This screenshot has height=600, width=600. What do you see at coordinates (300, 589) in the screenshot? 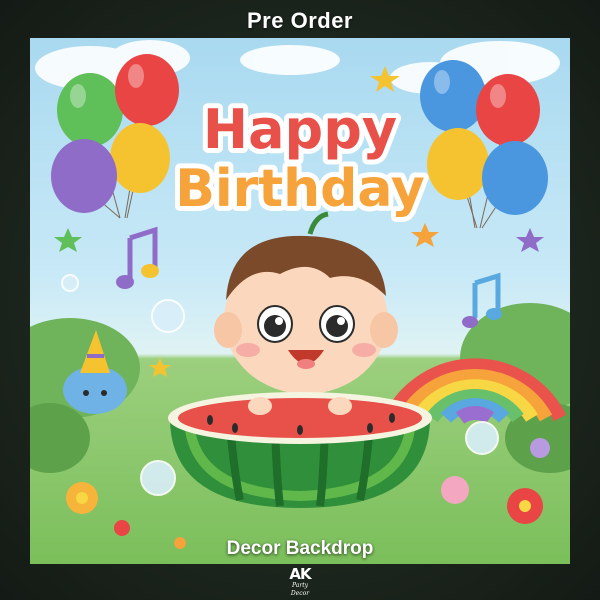
I see `logo-tagline: Party Decor` at bounding box center [300, 589].